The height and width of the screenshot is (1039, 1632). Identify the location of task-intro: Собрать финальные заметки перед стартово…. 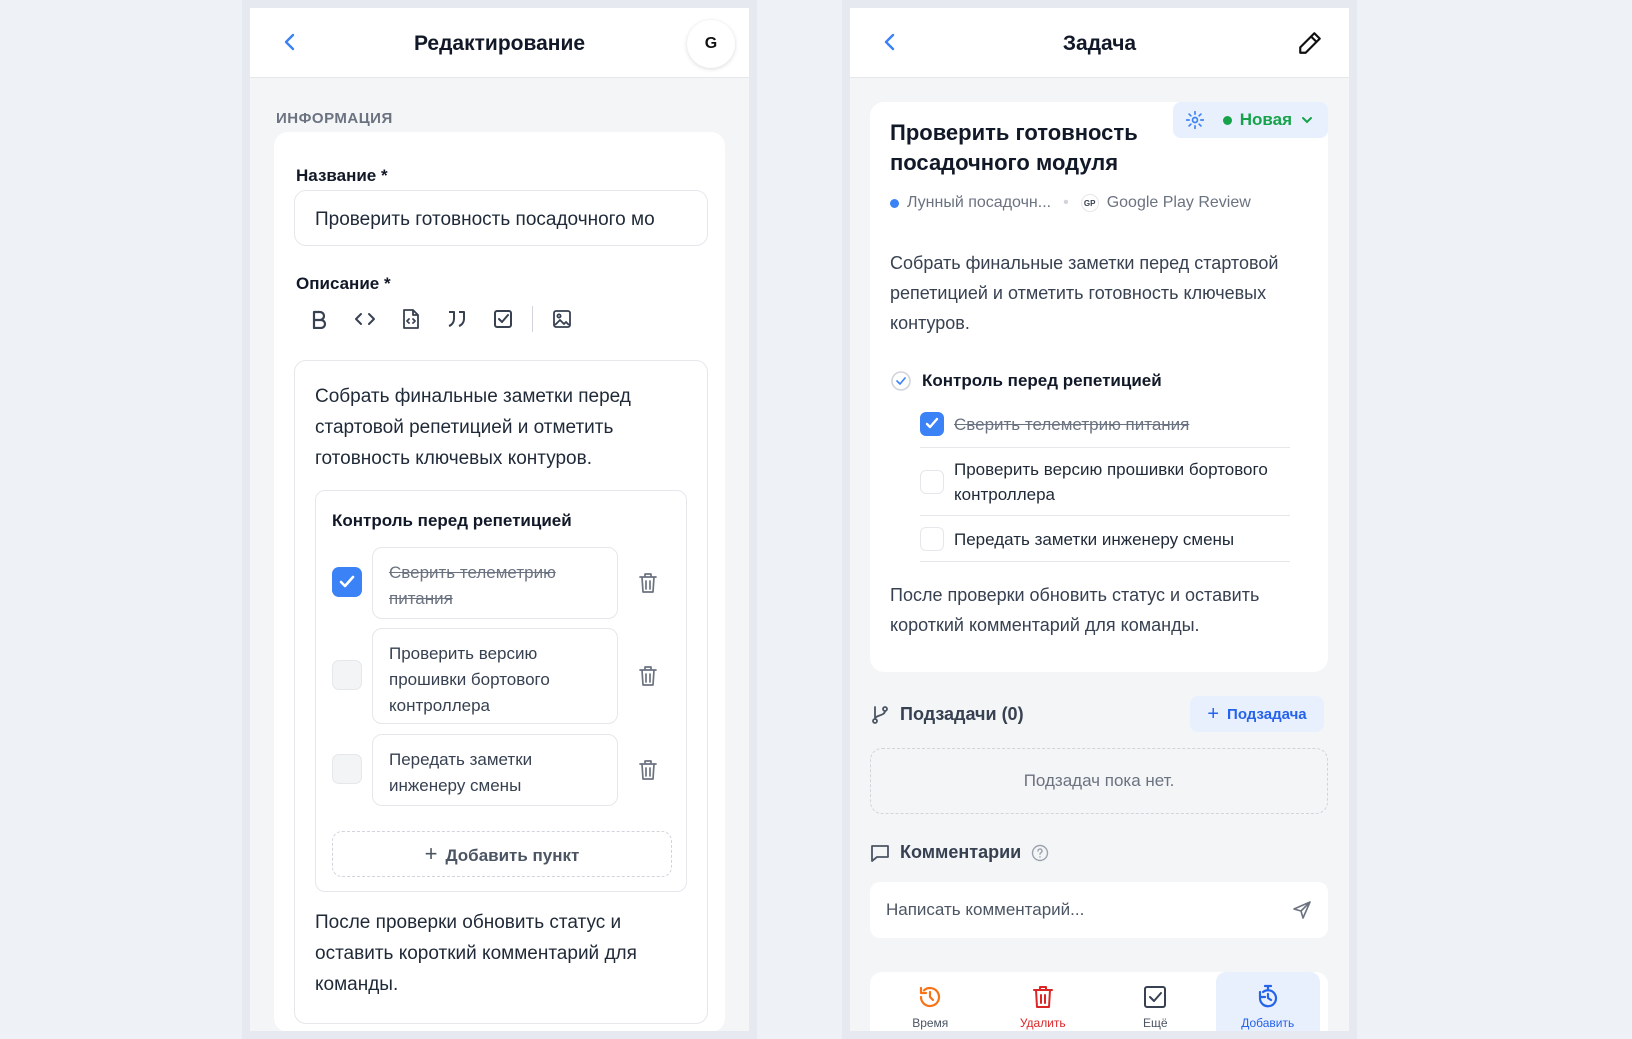
(1084, 293).